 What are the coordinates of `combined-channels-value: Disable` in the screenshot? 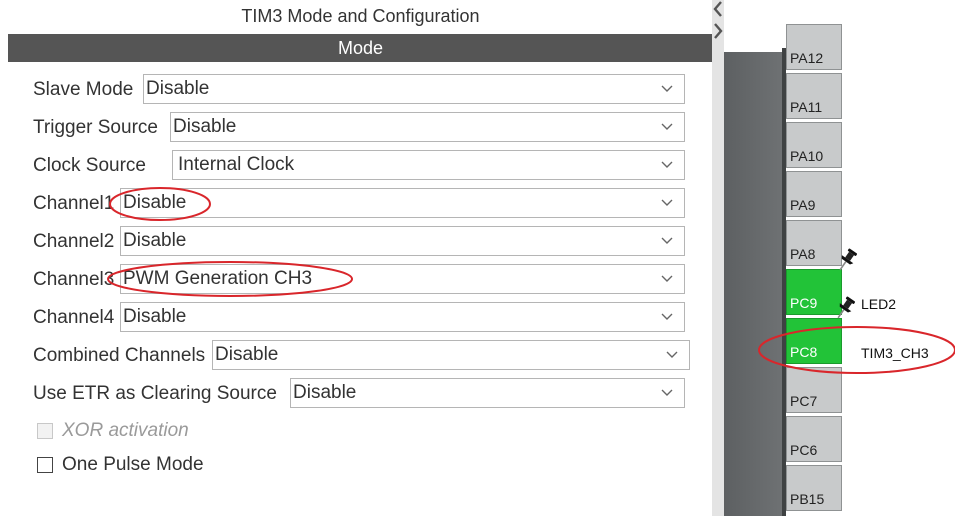 It's located at (247, 354).